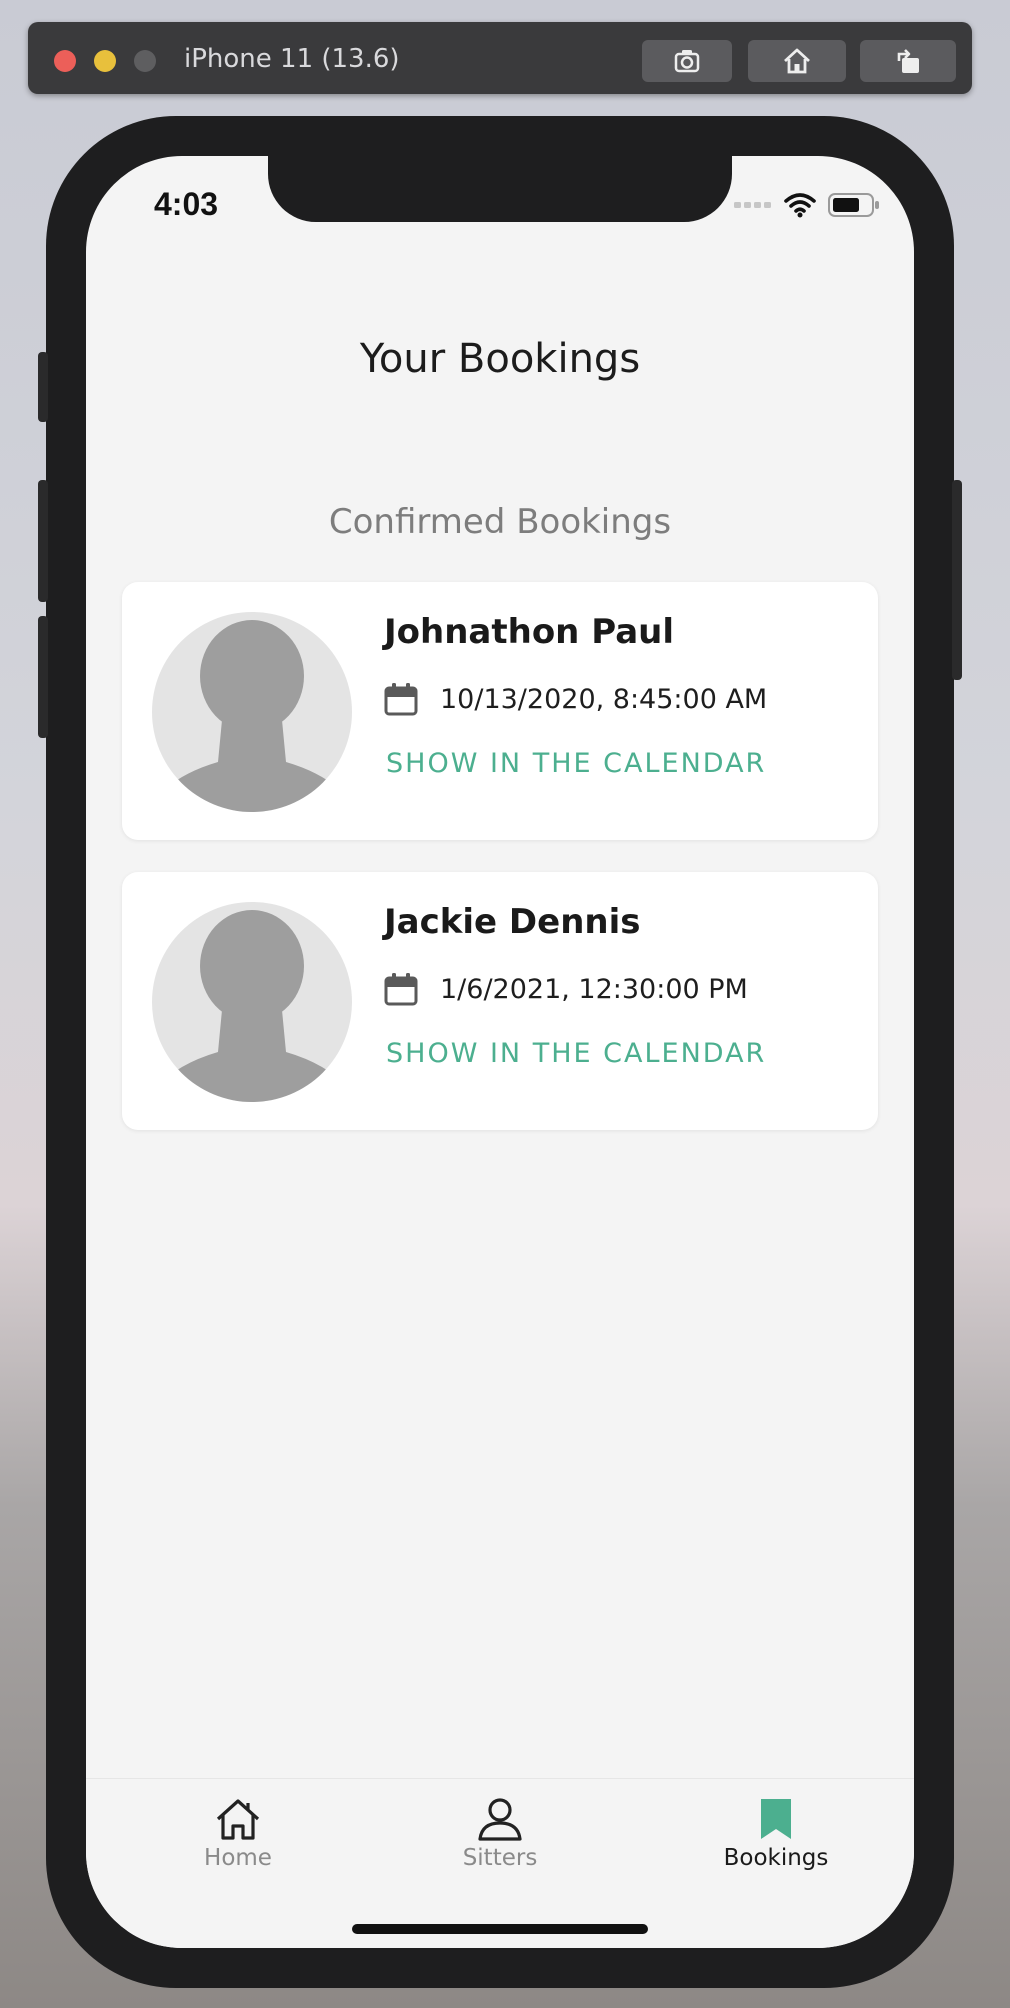  I want to click on simulator-title-bar: iPhone 11 (13.6), so click(500, 58).